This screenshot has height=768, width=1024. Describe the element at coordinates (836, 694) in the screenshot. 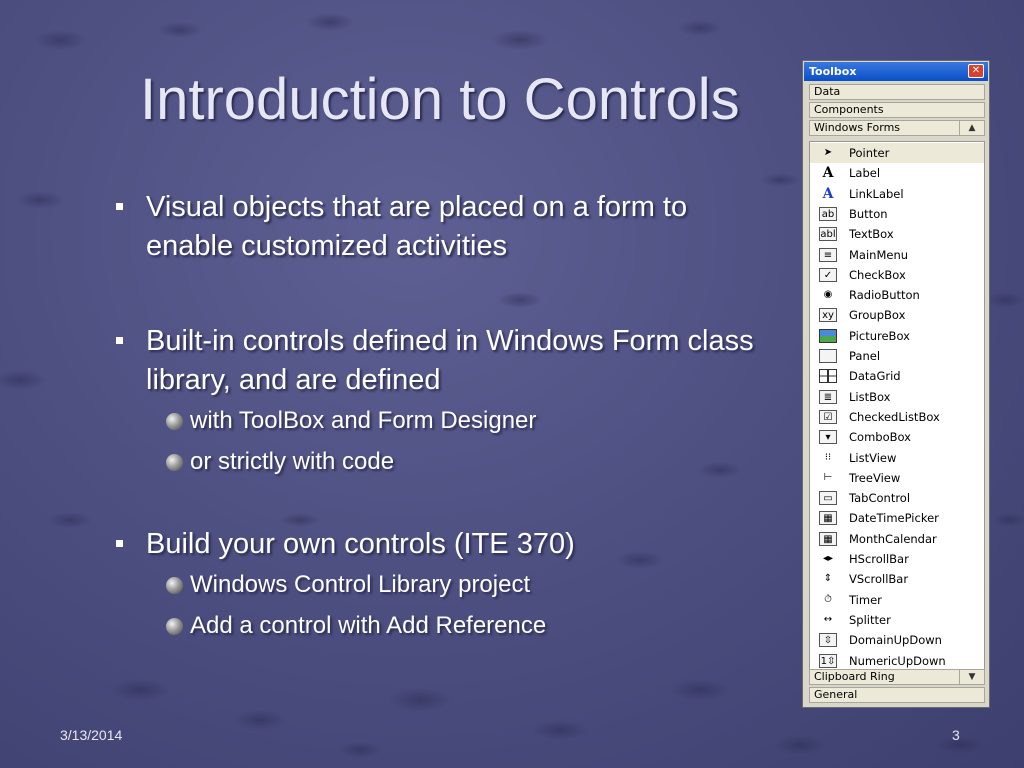

I see `tab-label: General` at that location.